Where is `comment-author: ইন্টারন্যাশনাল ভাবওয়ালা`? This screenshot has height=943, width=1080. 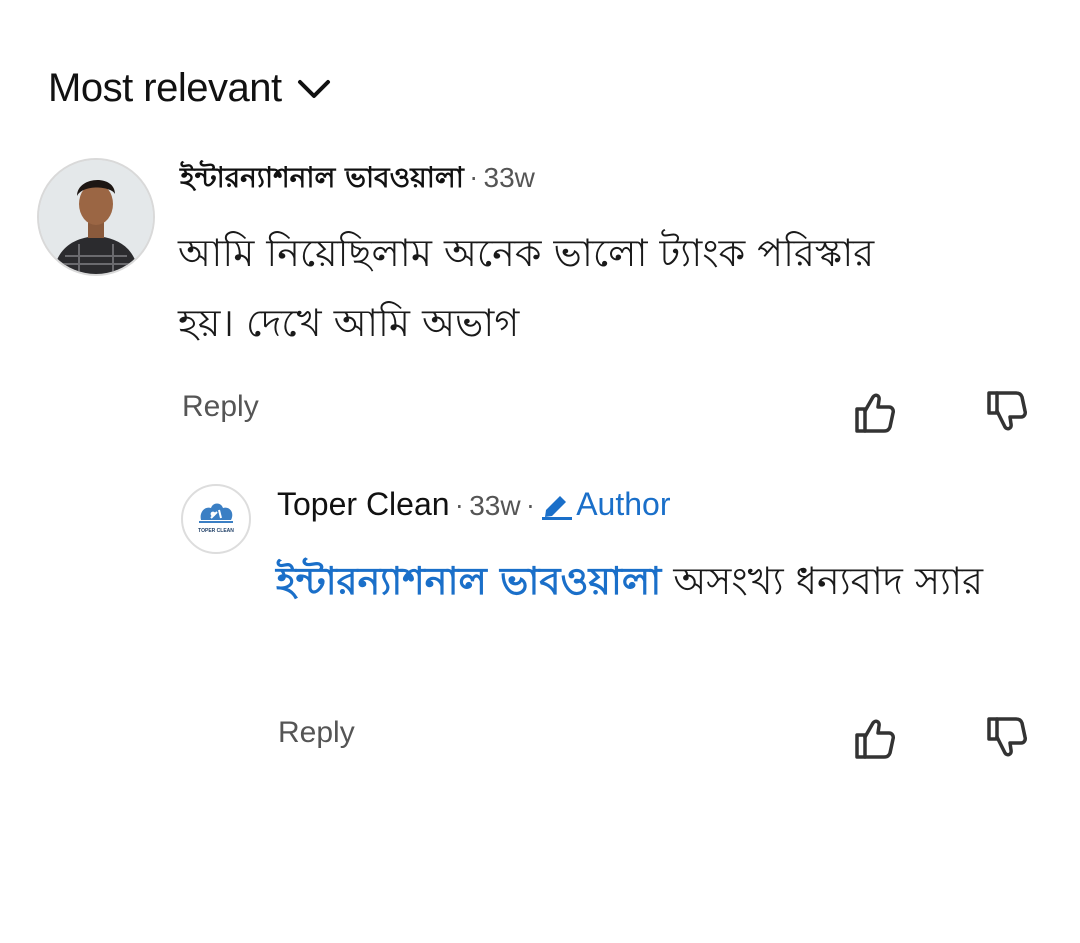 comment-author: ইন্টারন্যাশনাল ভাবওয়ালা is located at coordinates (322, 179).